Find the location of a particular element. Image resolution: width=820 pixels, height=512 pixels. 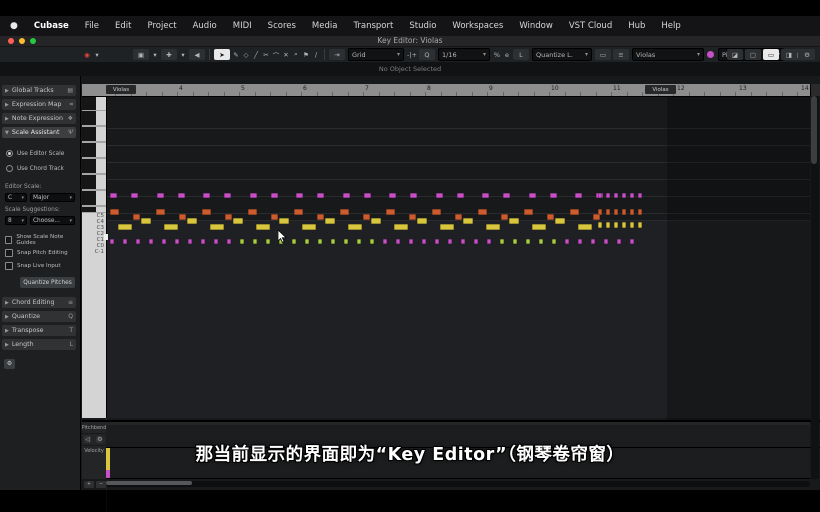

inspector-setup-gear-icon: ⚙ is located at coordinates (9, 364).